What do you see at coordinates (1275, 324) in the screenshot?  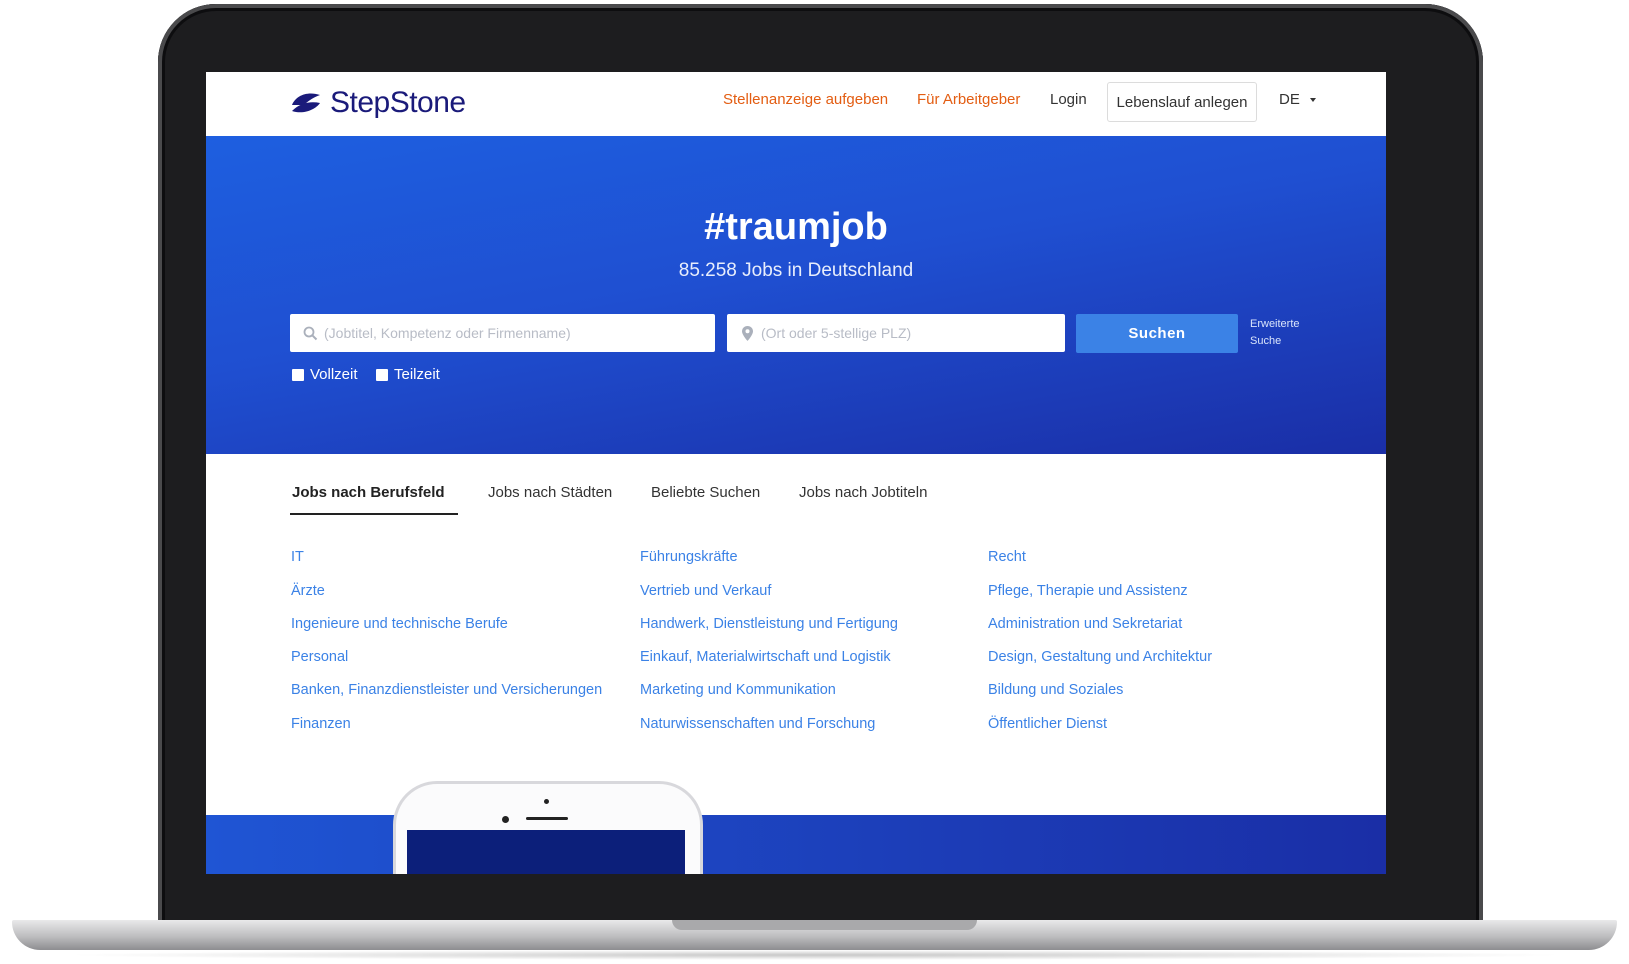 I see `advanced-search-line1: Erweiterte` at bounding box center [1275, 324].